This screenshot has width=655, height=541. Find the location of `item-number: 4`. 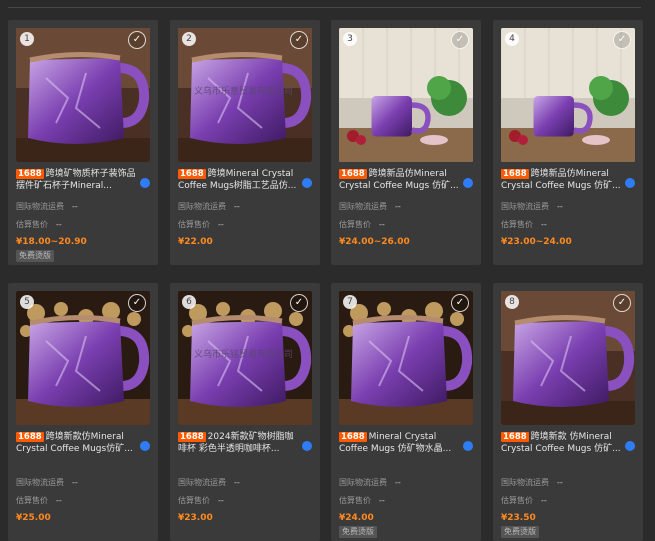

item-number: 4 is located at coordinates (512, 39).